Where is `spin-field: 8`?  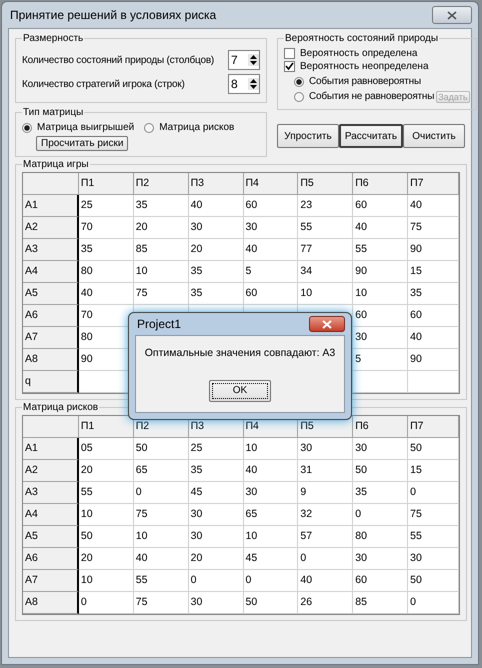 spin-field: 8 is located at coordinates (244, 84).